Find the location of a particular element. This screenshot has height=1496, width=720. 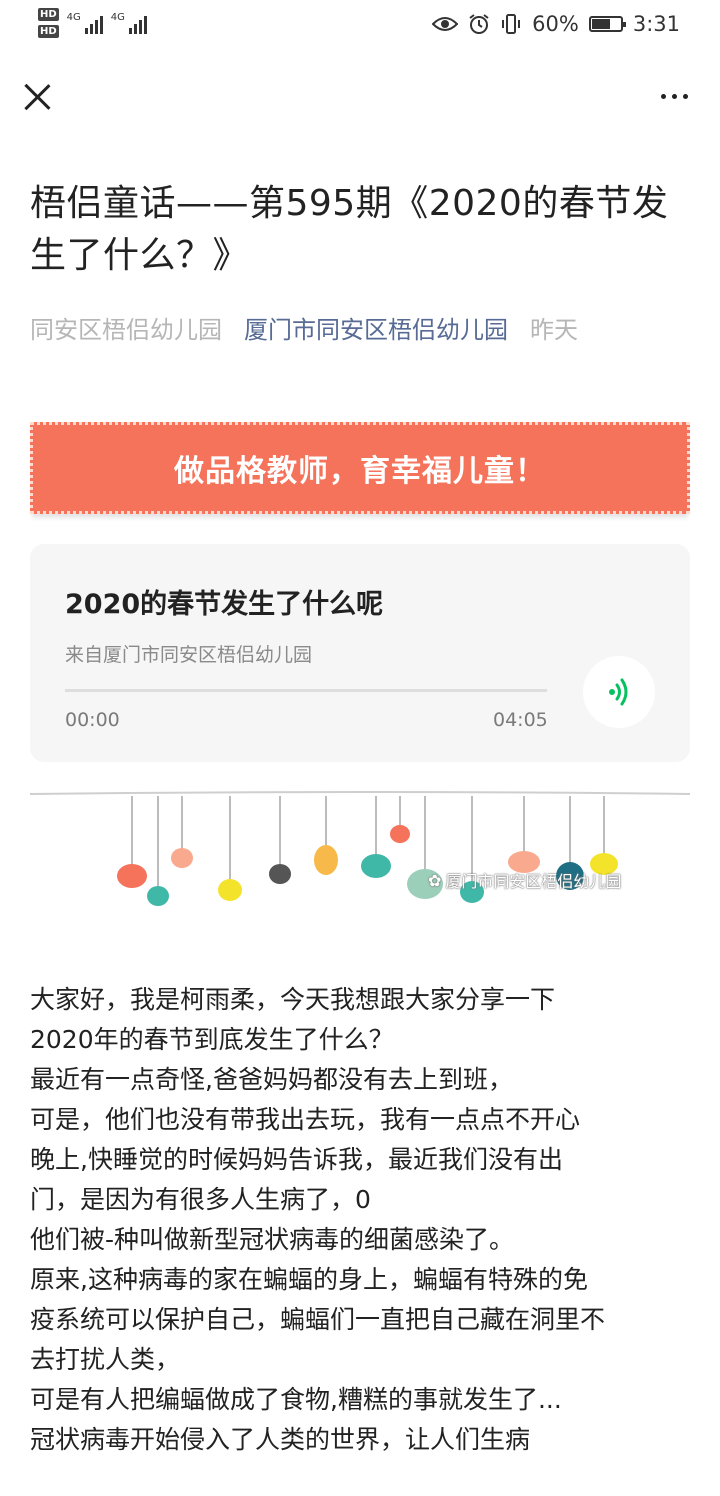

hd1-badge: HD is located at coordinates (48, 14).